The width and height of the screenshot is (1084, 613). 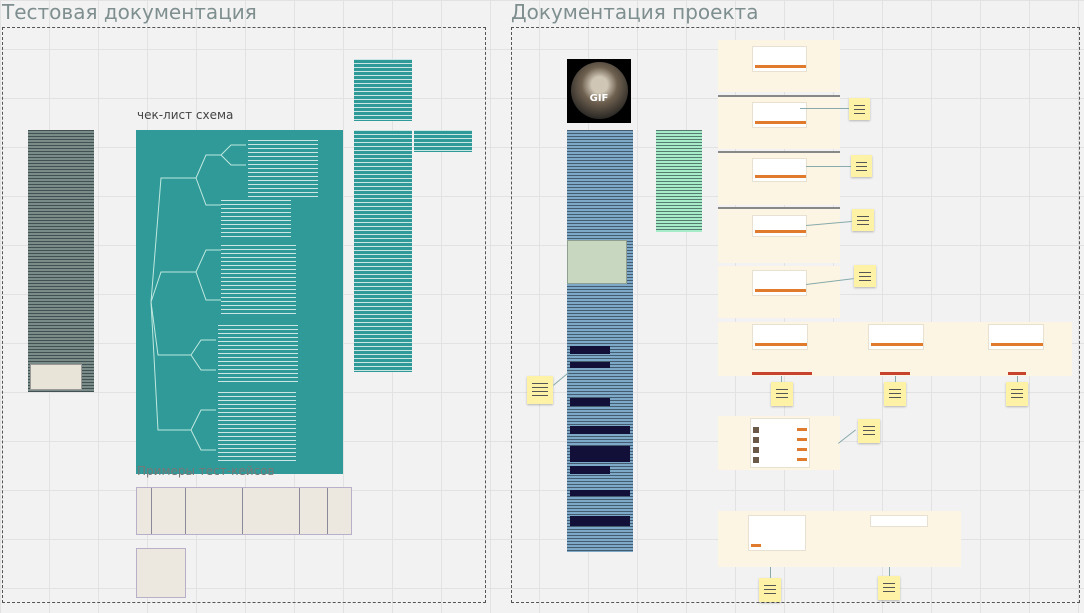 What do you see at coordinates (839, 539) in the screenshot?
I see `wireframe-frame-bottom` at bounding box center [839, 539].